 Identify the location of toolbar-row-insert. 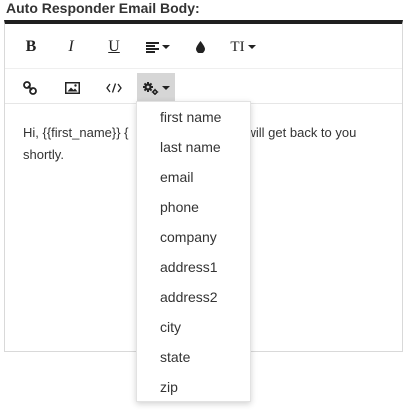
(203, 86).